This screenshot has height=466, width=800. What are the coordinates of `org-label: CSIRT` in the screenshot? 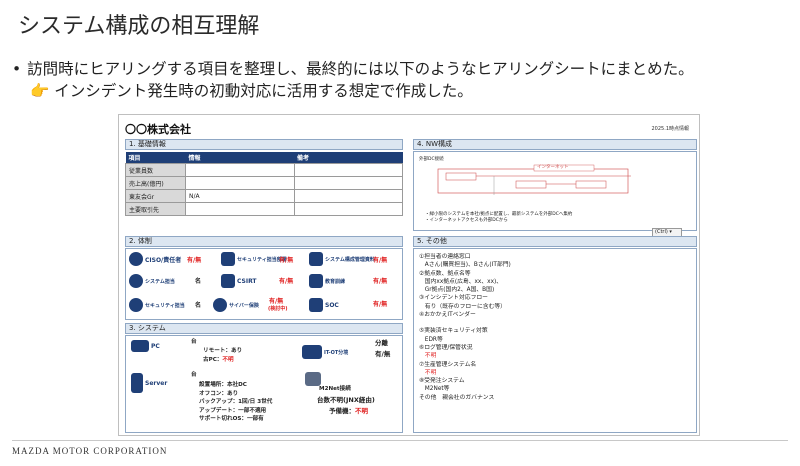 It's located at (247, 281).